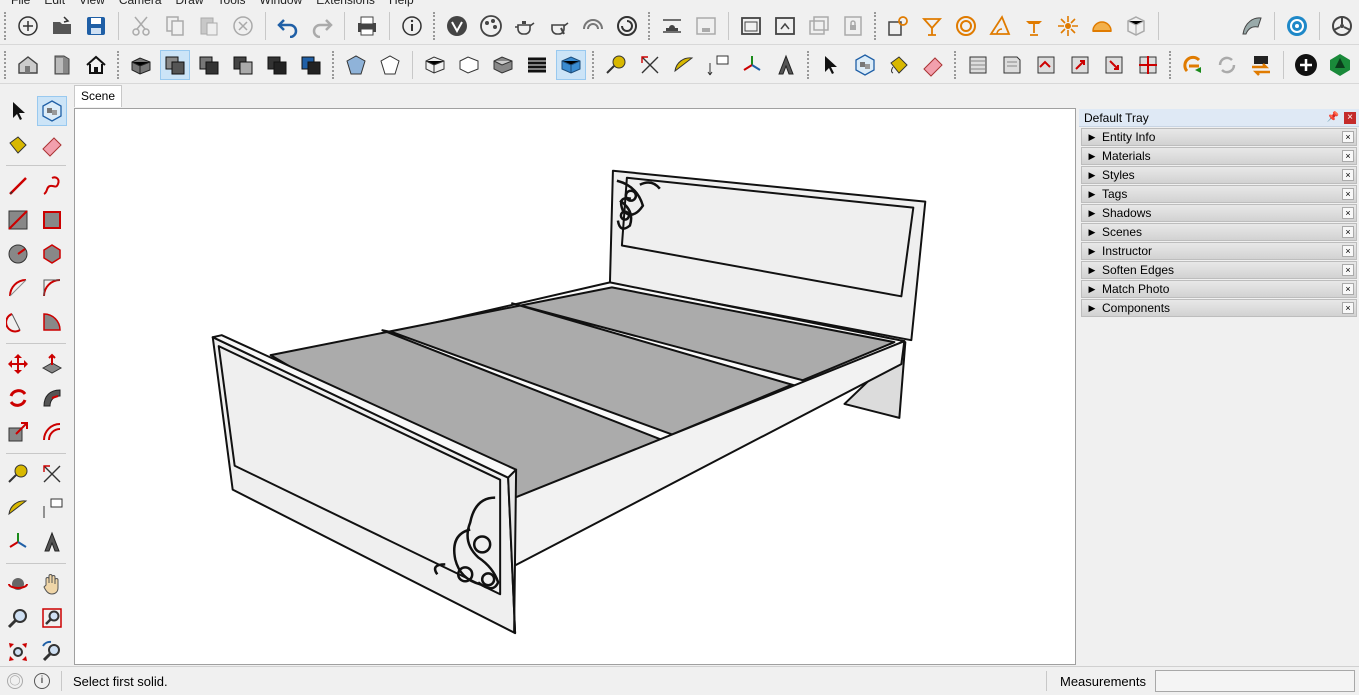  What do you see at coordinates (175, 26) in the screenshot?
I see `copy-button` at bounding box center [175, 26].